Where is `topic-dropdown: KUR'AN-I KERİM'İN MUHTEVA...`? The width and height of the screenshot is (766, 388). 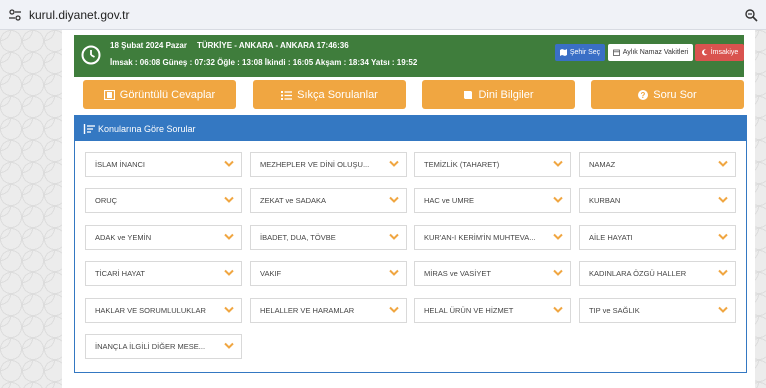 topic-dropdown: KUR'AN-I KERİM'İN MUHTEVA... is located at coordinates (492, 237).